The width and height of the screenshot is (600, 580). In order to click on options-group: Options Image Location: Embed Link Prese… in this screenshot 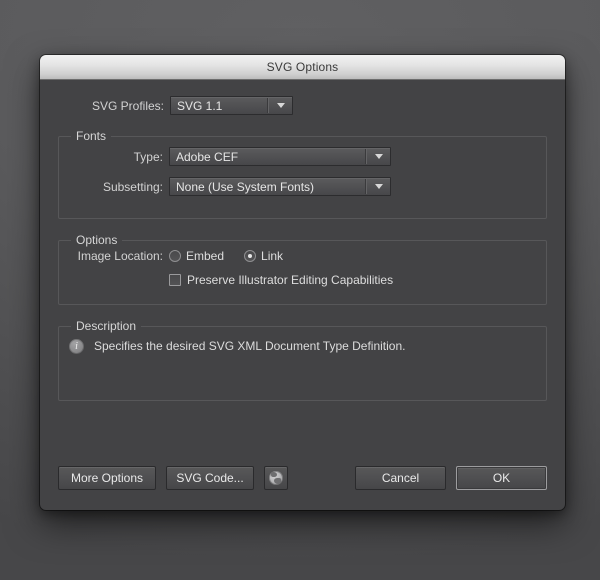, I will do `click(302, 269)`.